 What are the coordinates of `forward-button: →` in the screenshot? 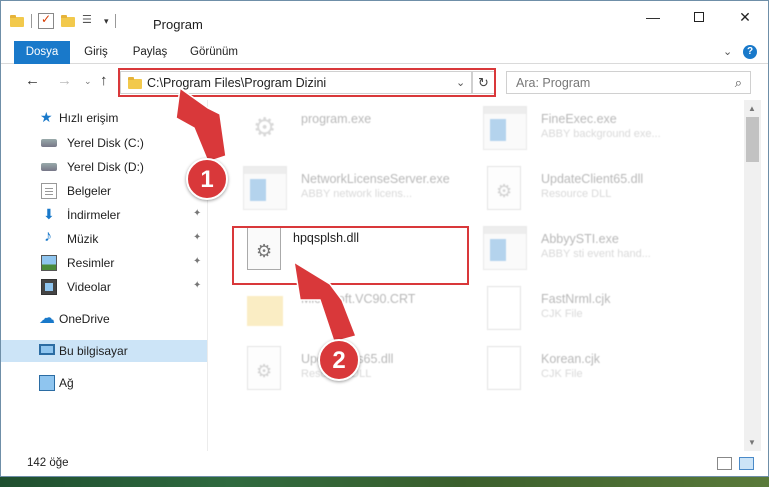 It's located at (64, 80).